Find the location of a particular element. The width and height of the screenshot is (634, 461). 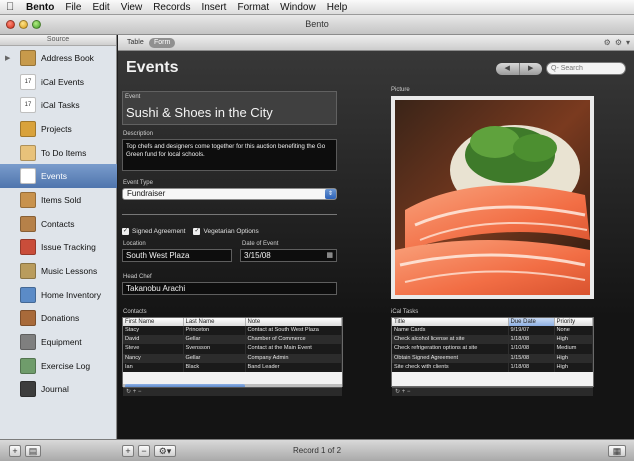

sidebar-item-contacts: Contacts is located at coordinates (58, 224).